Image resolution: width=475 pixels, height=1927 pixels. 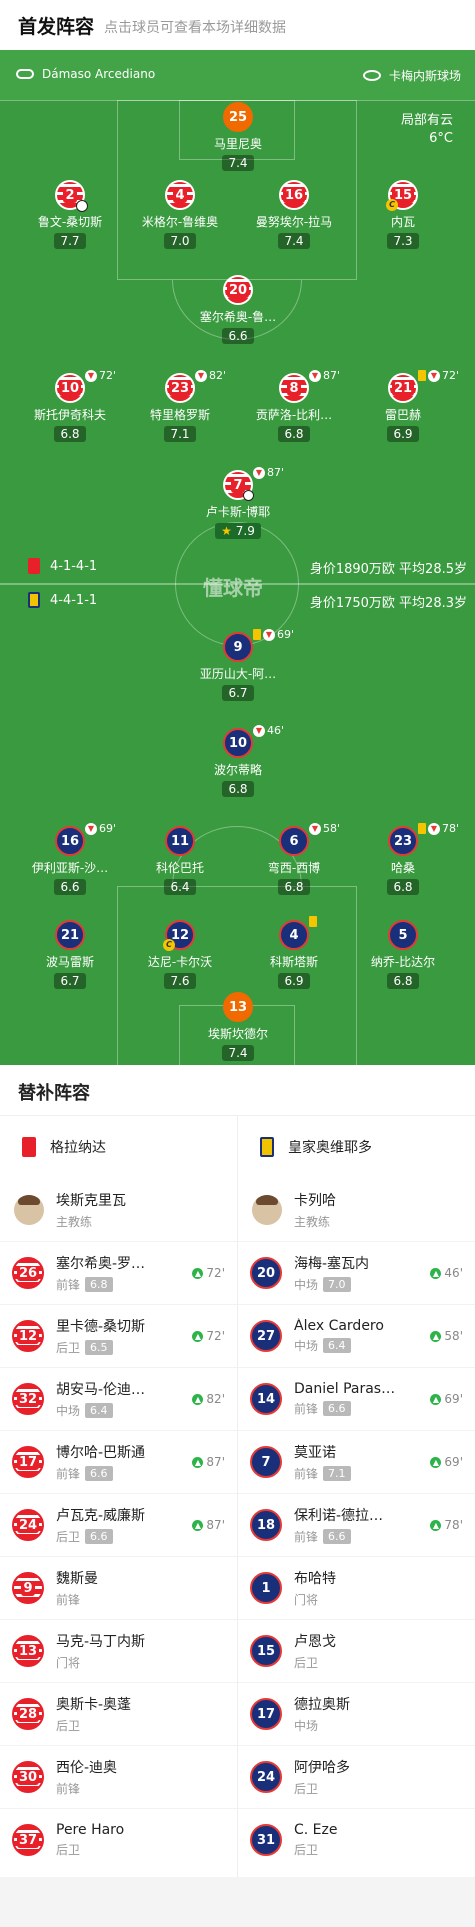 What do you see at coordinates (238, 136) in the screenshot?
I see `home-player-goalkeeper: 25 马里尼奥 7.4` at bounding box center [238, 136].